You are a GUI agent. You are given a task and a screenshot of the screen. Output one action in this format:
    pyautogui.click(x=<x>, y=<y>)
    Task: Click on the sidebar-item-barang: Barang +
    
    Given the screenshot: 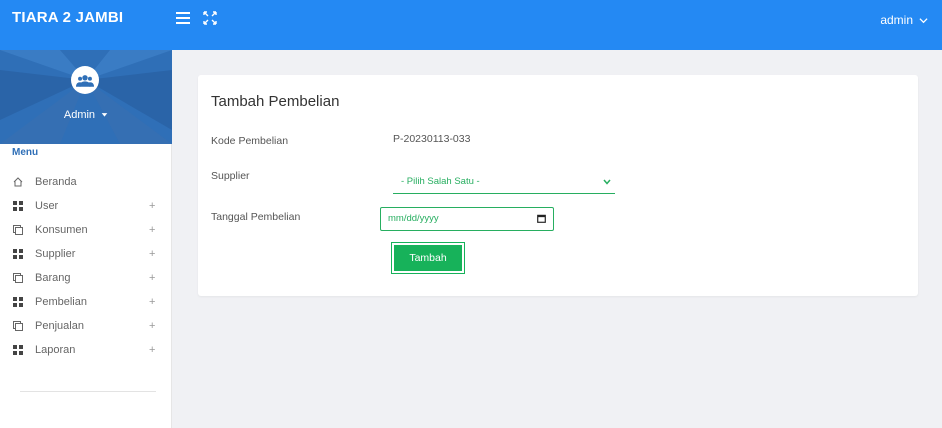 What is the action you would take?
    pyautogui.click(x=86, y=278)
    